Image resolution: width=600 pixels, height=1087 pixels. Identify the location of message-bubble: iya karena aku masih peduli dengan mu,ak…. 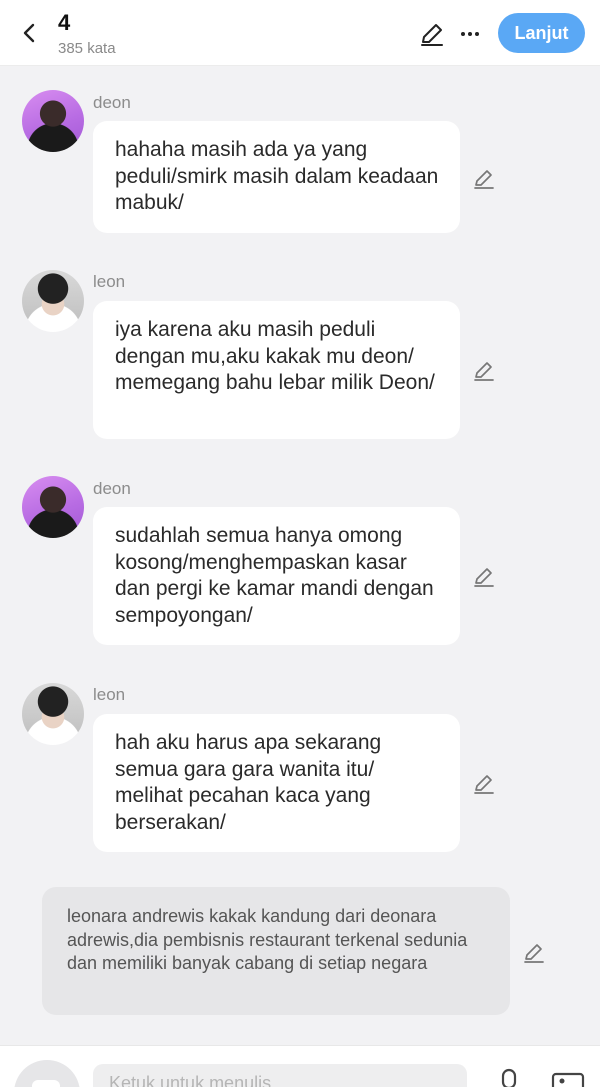
(276, 370).